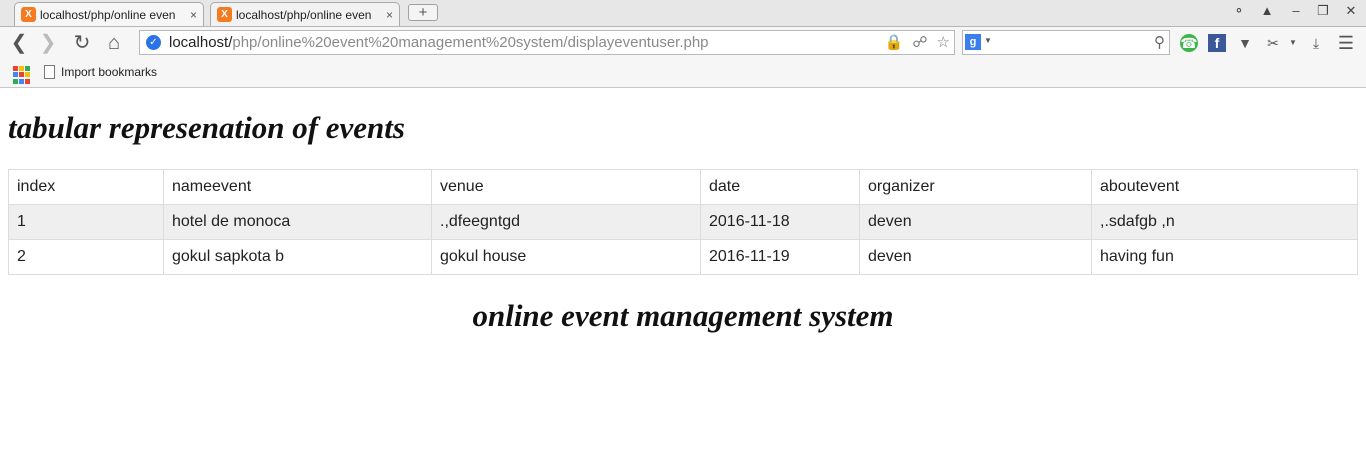 The width and height of the screenshot is (1366, 467). Describe the element at coordinates (1346, 43) in the screenshot. I see `menu-icon: ☰` at that location.